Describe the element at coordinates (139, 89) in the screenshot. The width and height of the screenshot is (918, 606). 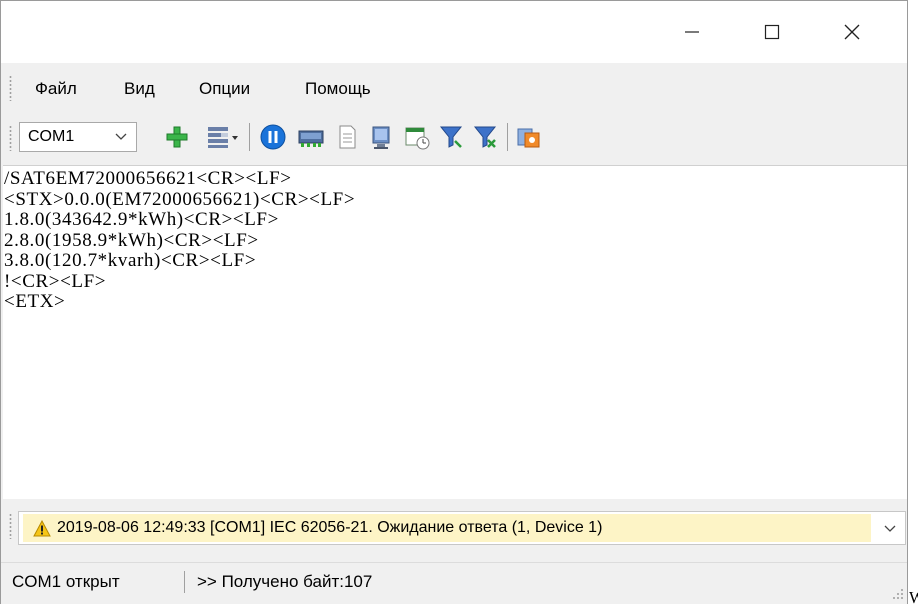
I see `menu-view: Вид` at that location.